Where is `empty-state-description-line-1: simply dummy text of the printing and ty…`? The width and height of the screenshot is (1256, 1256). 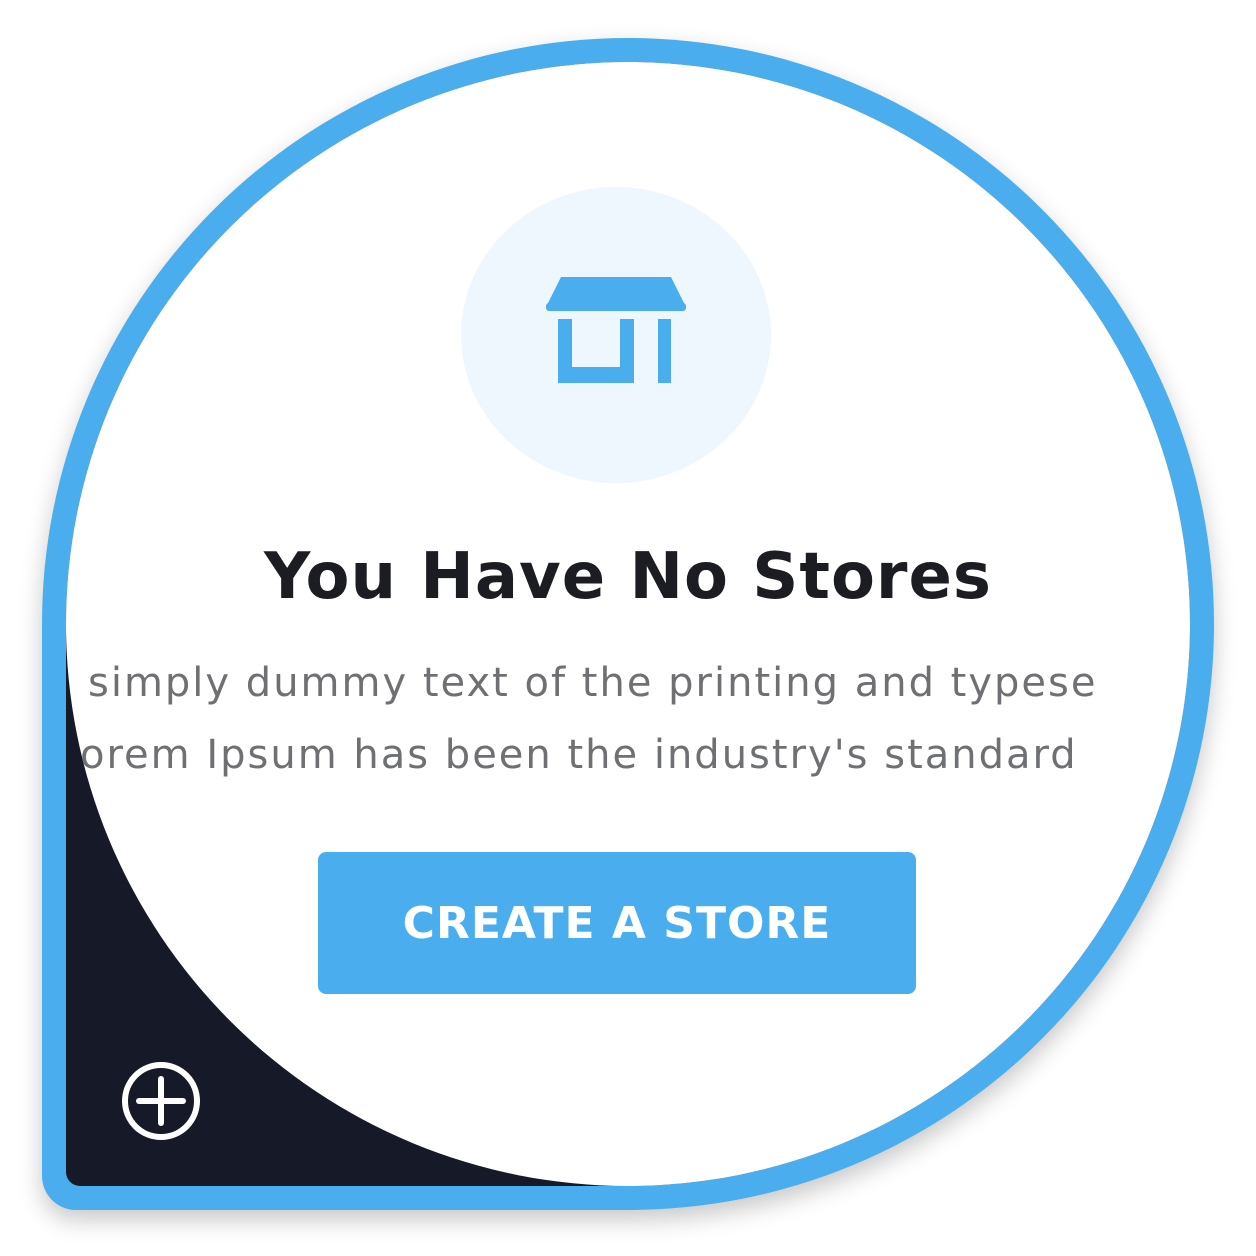 empty-state-description-line-1: simply dummy text of the printing and ty… is located at coordinates (593, 683).